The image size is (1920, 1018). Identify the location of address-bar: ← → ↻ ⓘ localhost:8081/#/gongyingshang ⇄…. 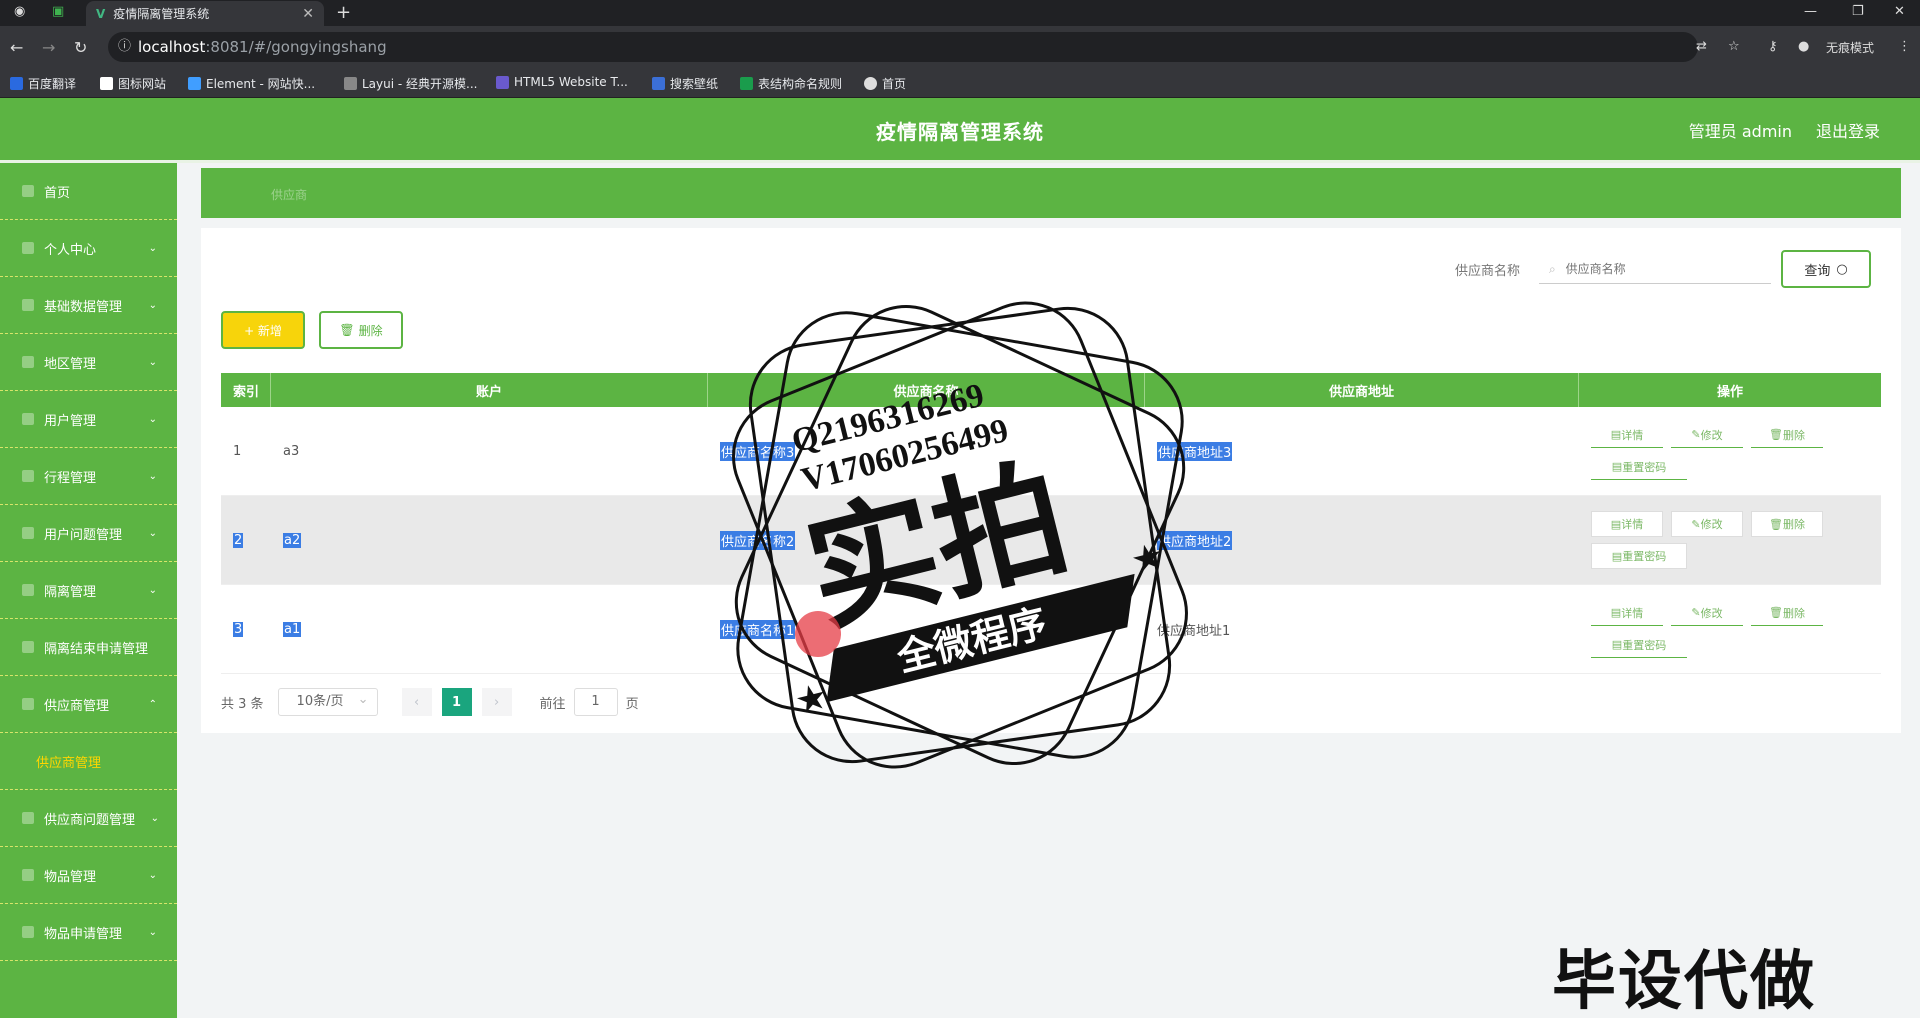
(960, 47).